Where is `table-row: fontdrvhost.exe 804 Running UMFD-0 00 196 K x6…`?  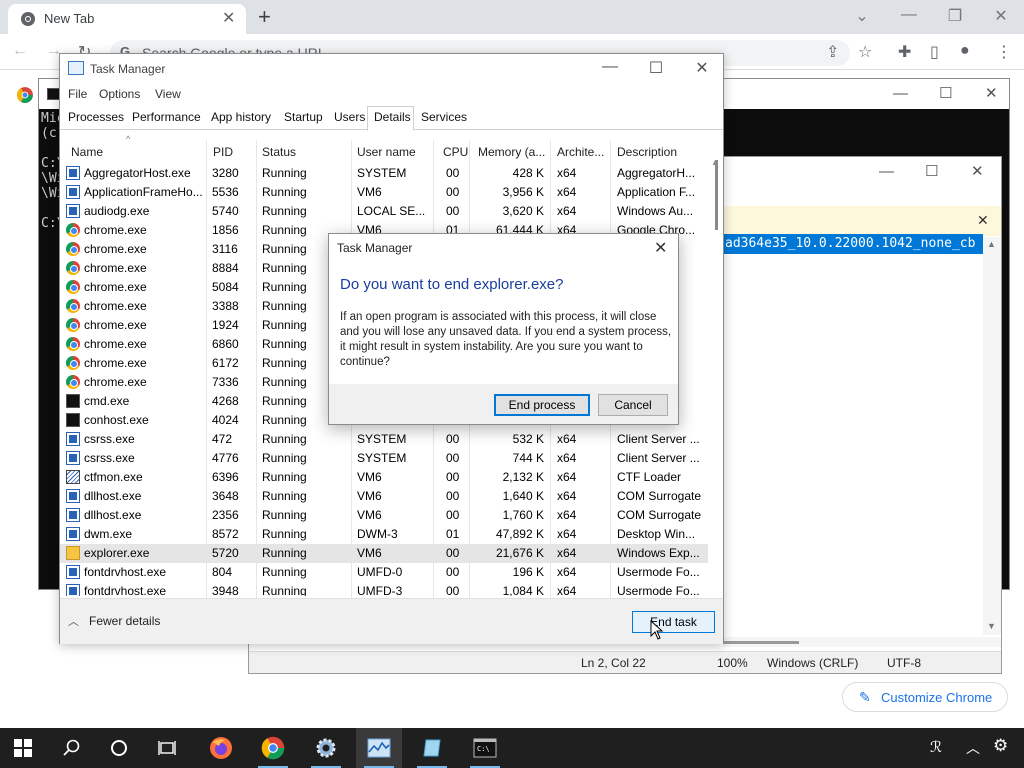 table-row: fontdrvhost.exe 804 Running UMFD-0 00 196 K x6… is located at coordinates (384, 572).